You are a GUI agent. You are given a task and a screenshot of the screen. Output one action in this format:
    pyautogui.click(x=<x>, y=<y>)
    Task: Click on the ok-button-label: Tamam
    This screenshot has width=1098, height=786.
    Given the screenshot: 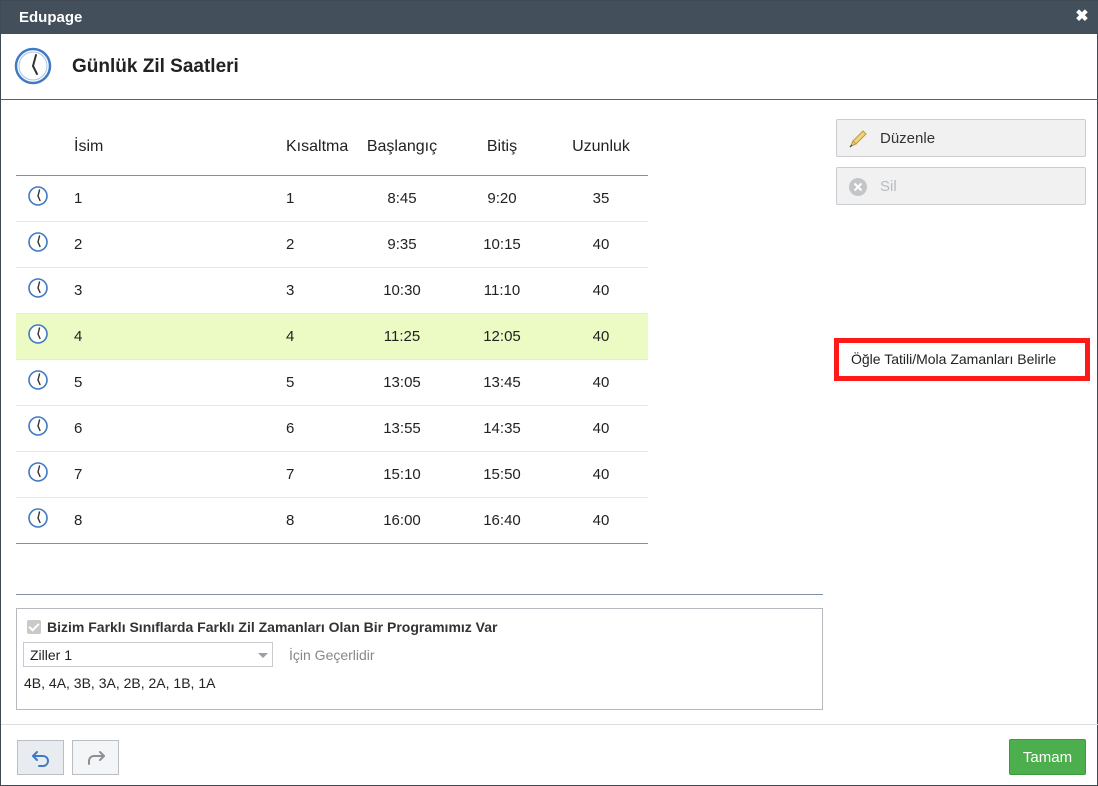 What is the action you would take?
    pyautogui.click(x=1047, y=757)
    